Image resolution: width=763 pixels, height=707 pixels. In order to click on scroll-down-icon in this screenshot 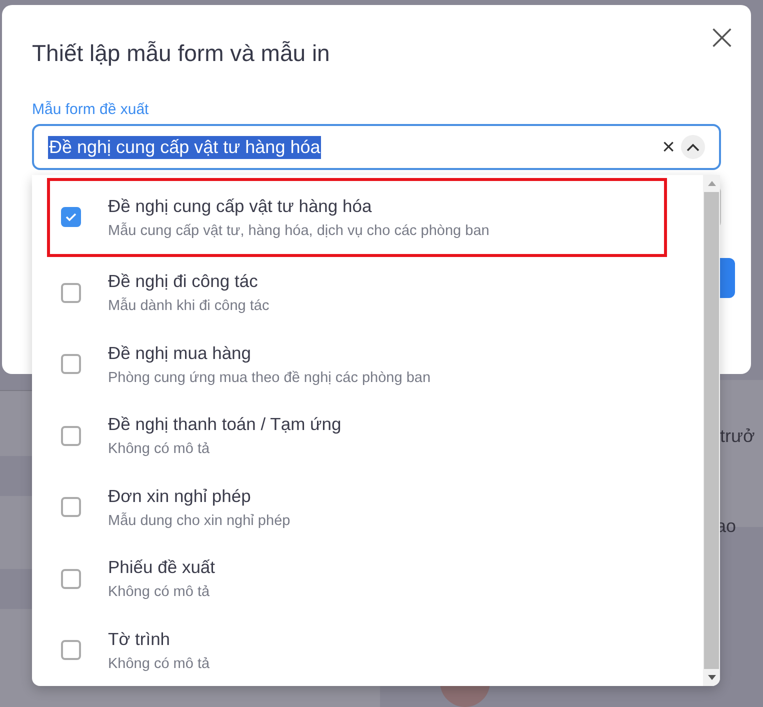, I will do `click(712, 677)`.